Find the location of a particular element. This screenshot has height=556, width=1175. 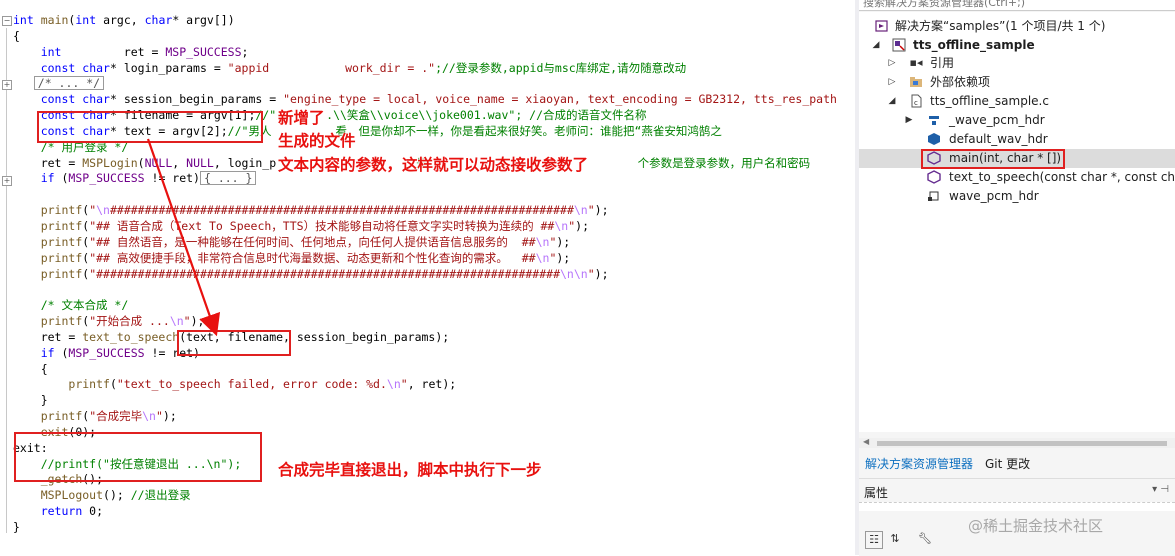

tree-item-solution: 解决方案“samples”(1 个项目/共 1 个) is located at coordinates (1017, 26).